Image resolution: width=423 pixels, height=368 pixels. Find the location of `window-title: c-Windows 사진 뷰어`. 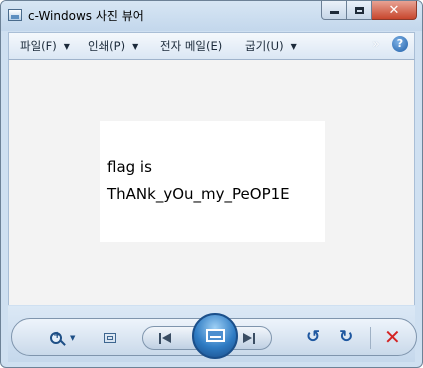

window-title: c-Windows 사진 뷰어 is located at coordinates (86, 16).